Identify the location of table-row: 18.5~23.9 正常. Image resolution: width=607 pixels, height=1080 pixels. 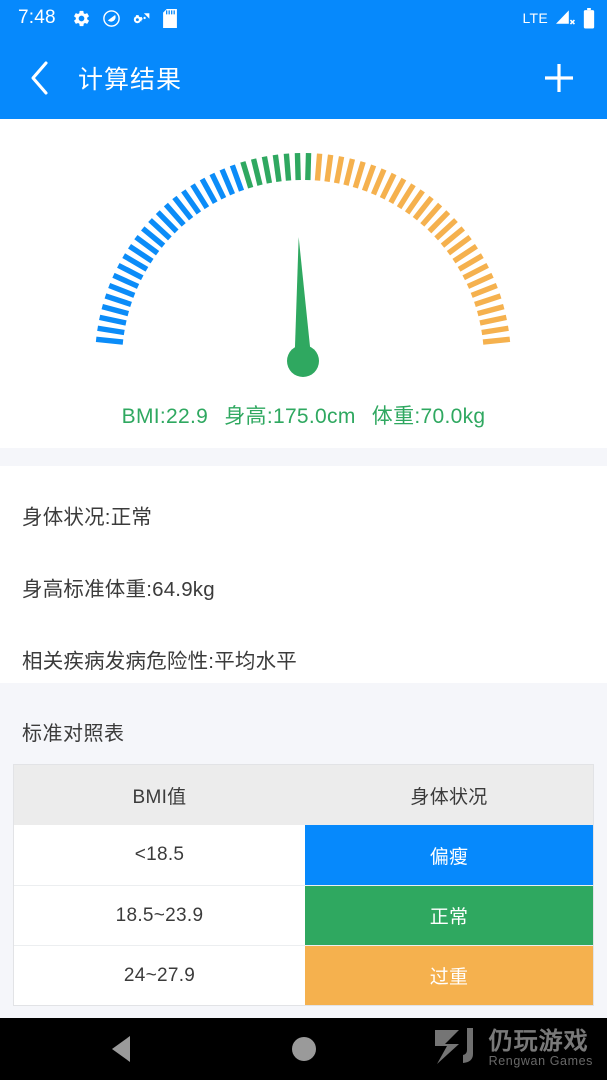
(303, 915).